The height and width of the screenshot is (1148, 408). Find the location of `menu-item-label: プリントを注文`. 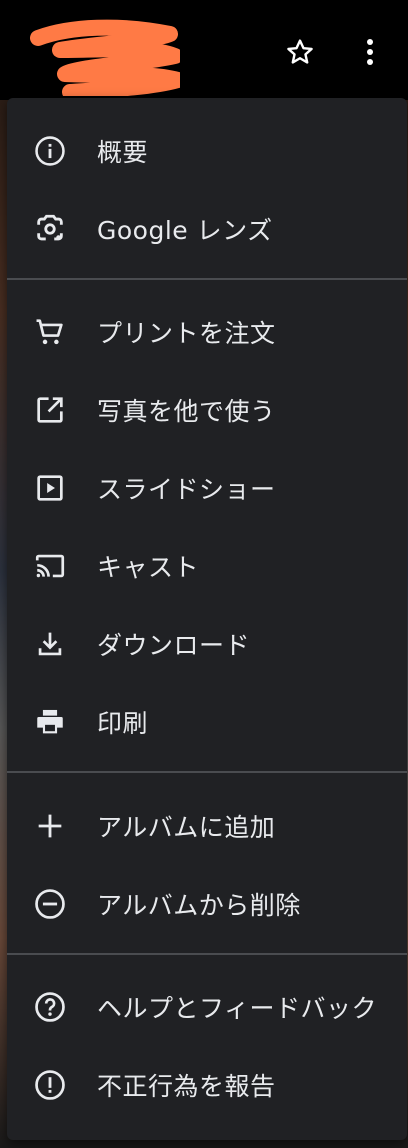

menu-item-label: プリントを注文 is located at coordinates (186, 333).